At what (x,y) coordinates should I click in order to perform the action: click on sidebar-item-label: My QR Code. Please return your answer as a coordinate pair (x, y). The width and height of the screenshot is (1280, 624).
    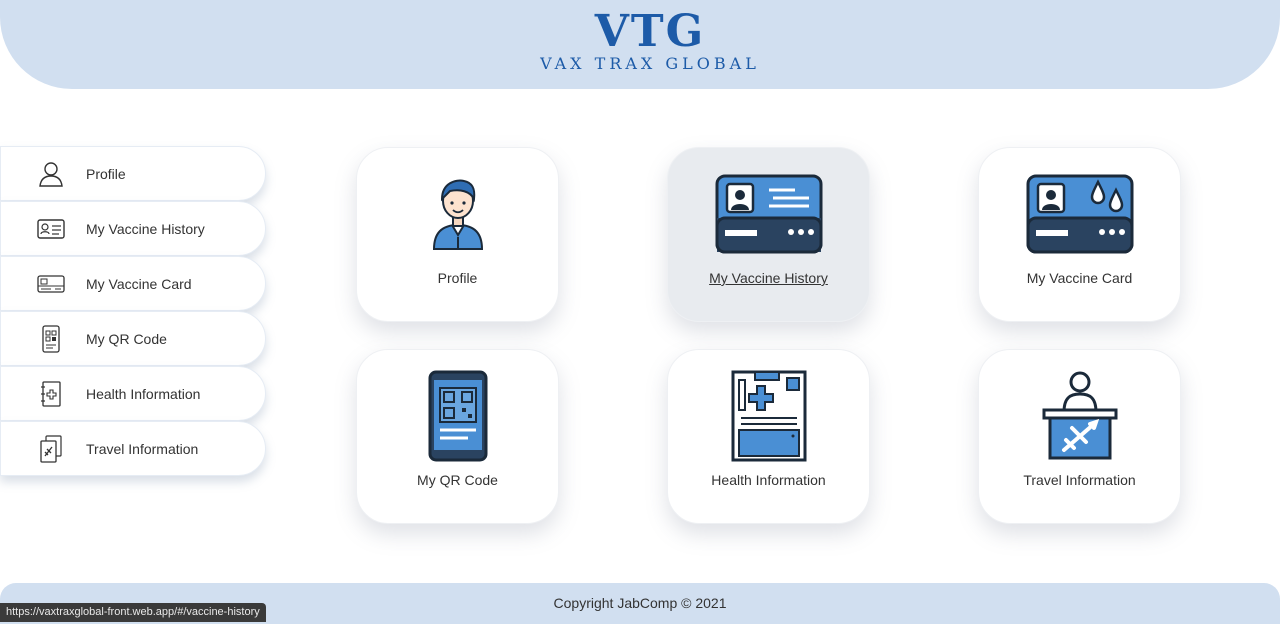
    Looking at the image, I should click on (126, 338).